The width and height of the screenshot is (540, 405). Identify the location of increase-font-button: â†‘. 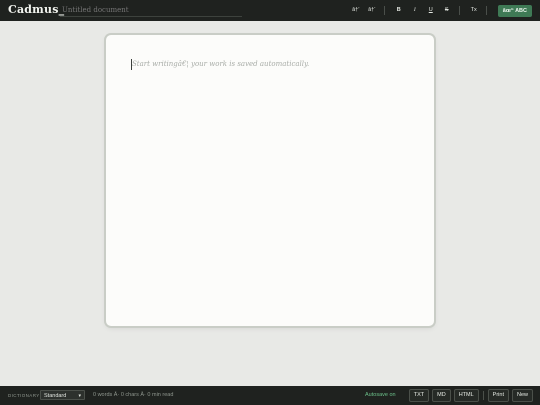
(372, 10).